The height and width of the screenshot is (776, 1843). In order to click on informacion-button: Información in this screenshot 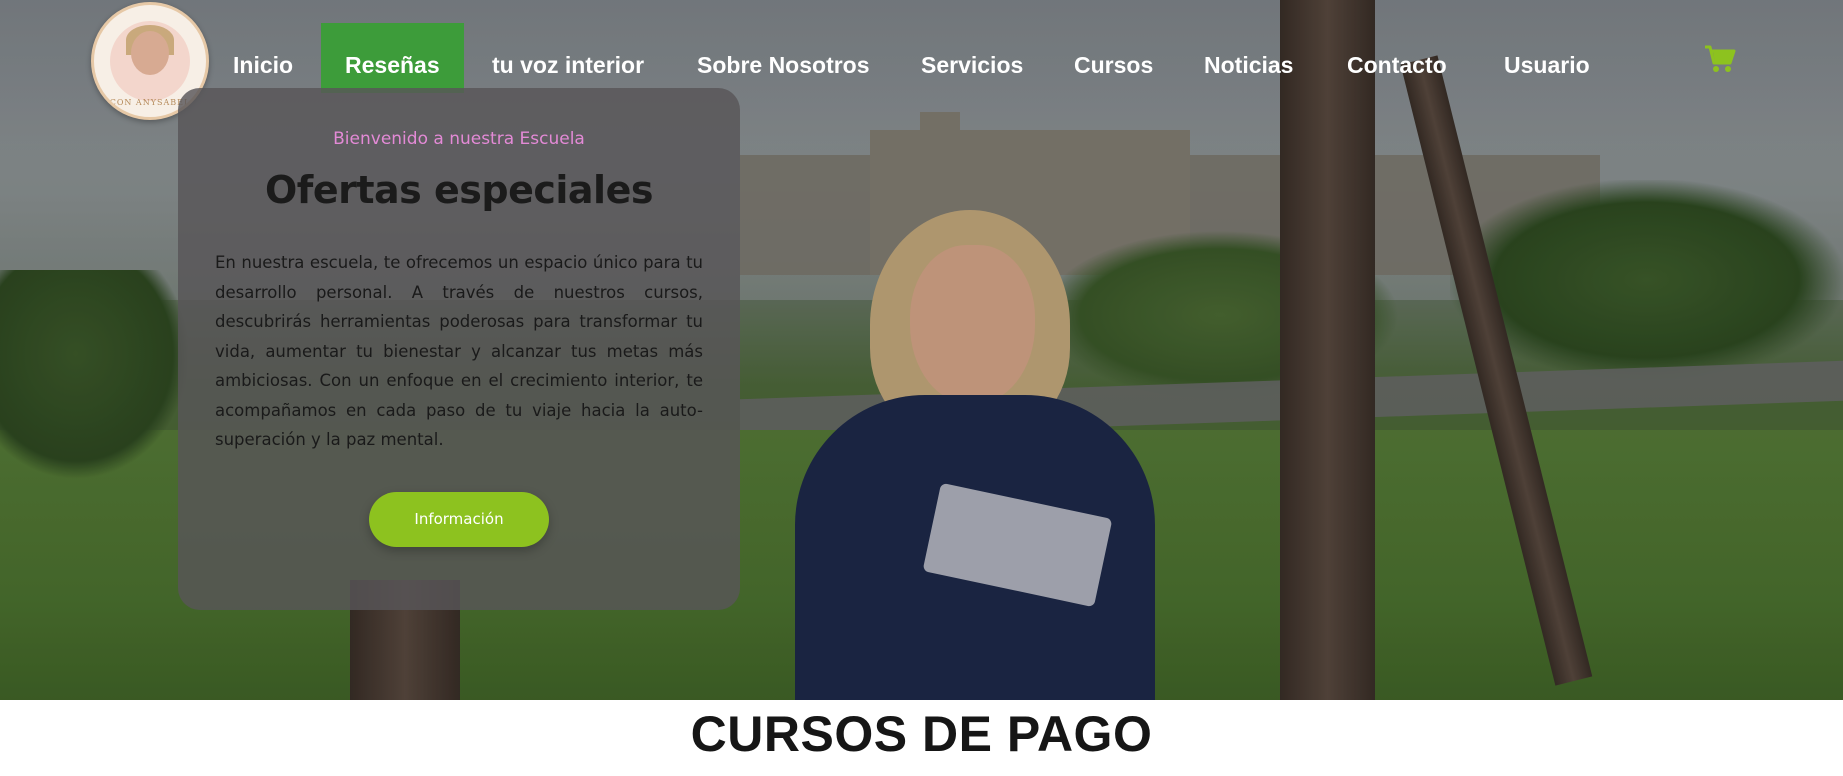, I will do `click(459, 519)`.